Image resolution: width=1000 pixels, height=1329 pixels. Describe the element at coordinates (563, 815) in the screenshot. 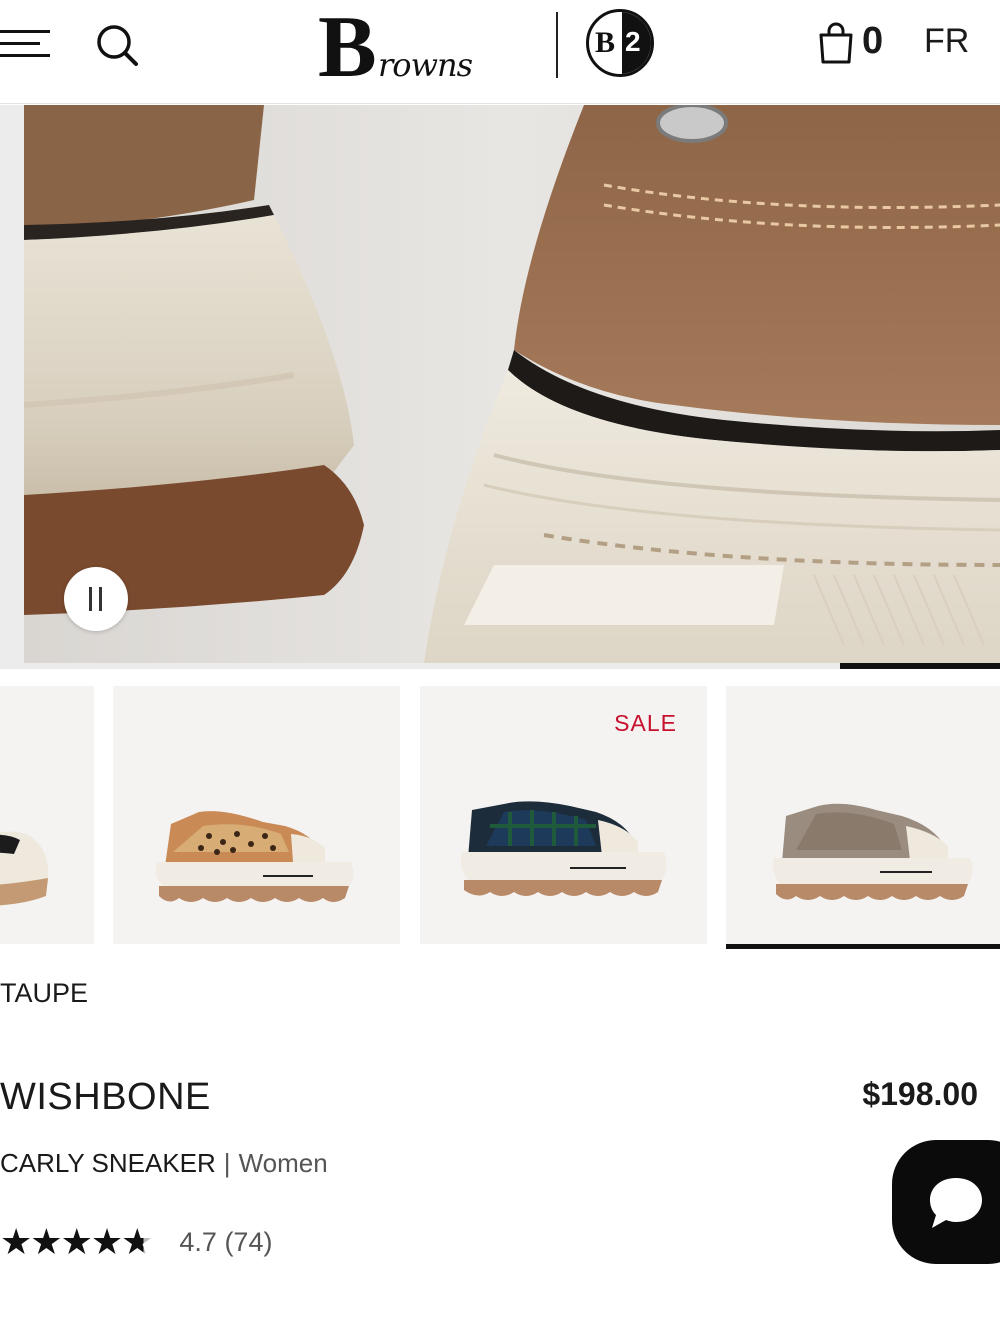

I see `color-swatch-plaid: SALE` at that location.